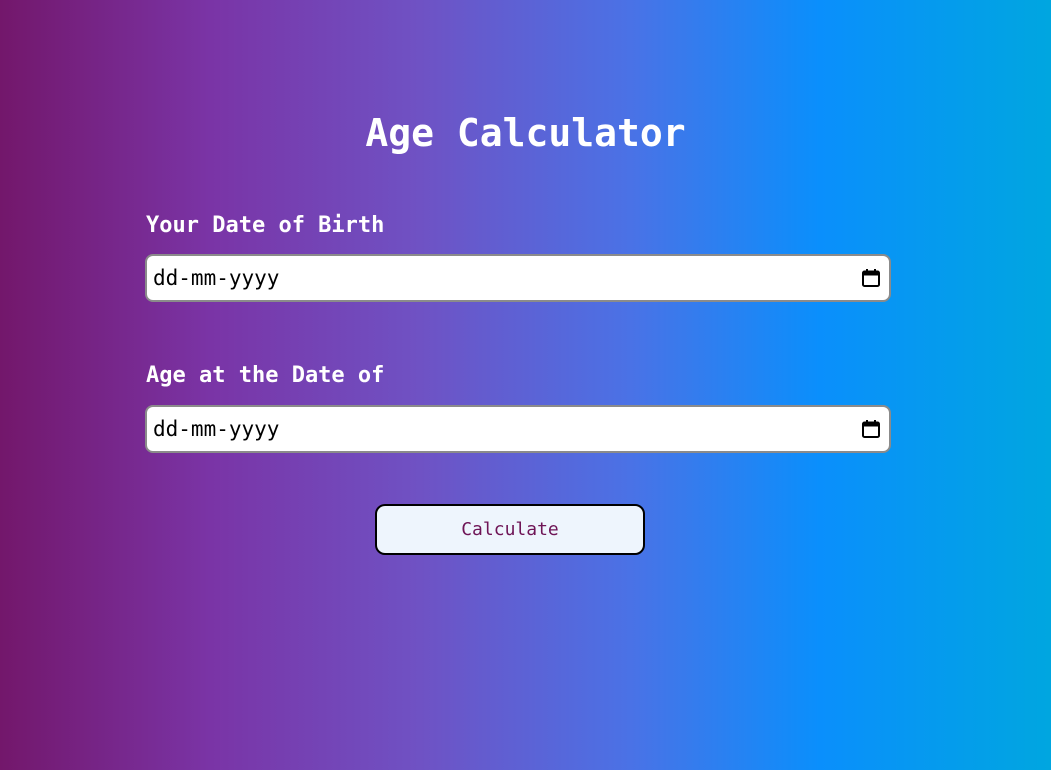 This screenshot has height=770, width=1051. Describe the element at coordinates (216, 278) in the screenshot. I see `birth-date-placeholder: dd-mm-yyyy` at that location.